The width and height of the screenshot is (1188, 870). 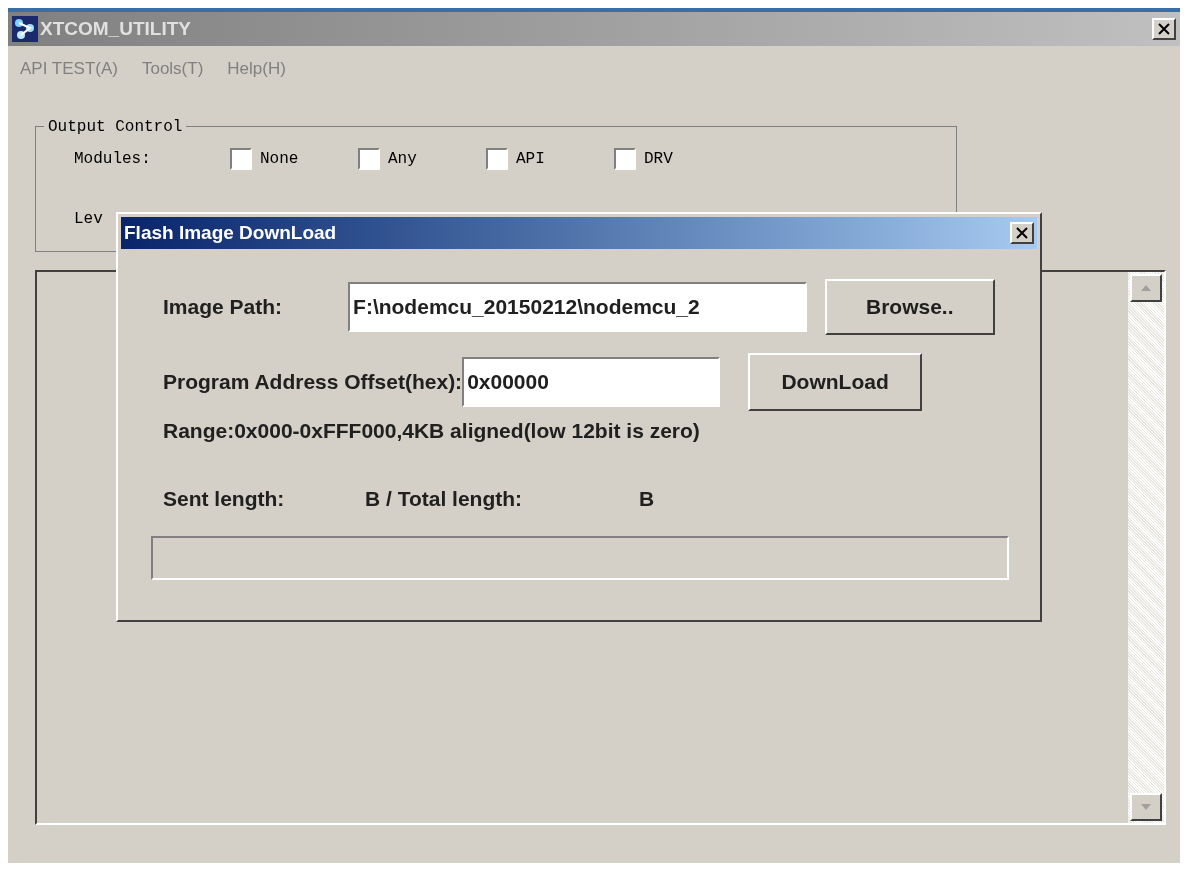 What do you see at coordinates (25, 29) in the screenshot?
I see `app-icon` at bounding box center [25, 29].